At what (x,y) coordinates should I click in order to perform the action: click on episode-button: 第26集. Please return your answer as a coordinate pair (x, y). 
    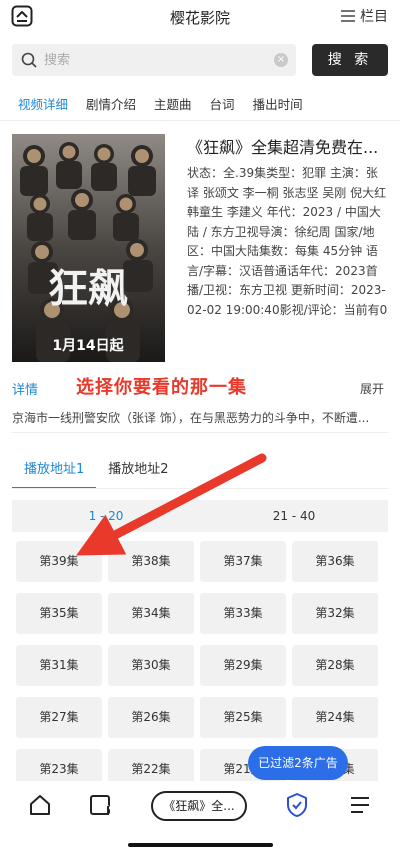
    Looking at the image, I should click on (151, 717).